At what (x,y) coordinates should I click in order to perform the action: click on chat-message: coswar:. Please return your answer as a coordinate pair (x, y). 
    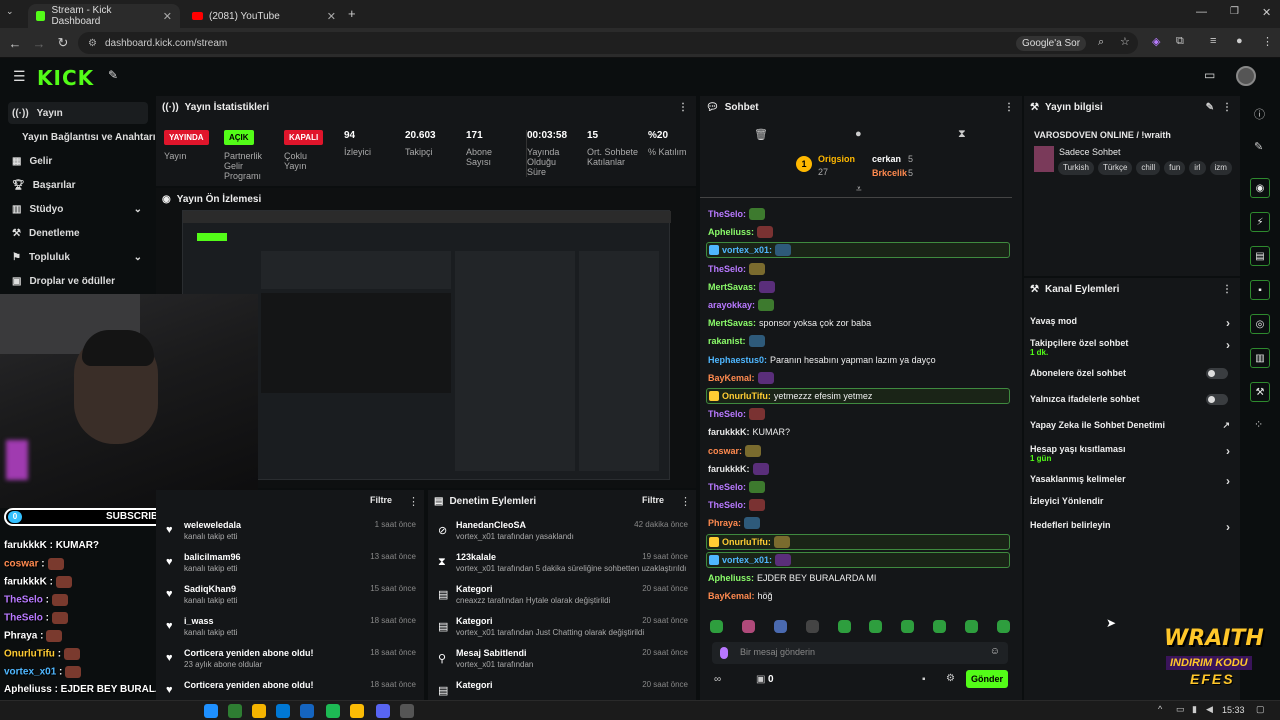
    Looking at the image, I should click on (735, 451).